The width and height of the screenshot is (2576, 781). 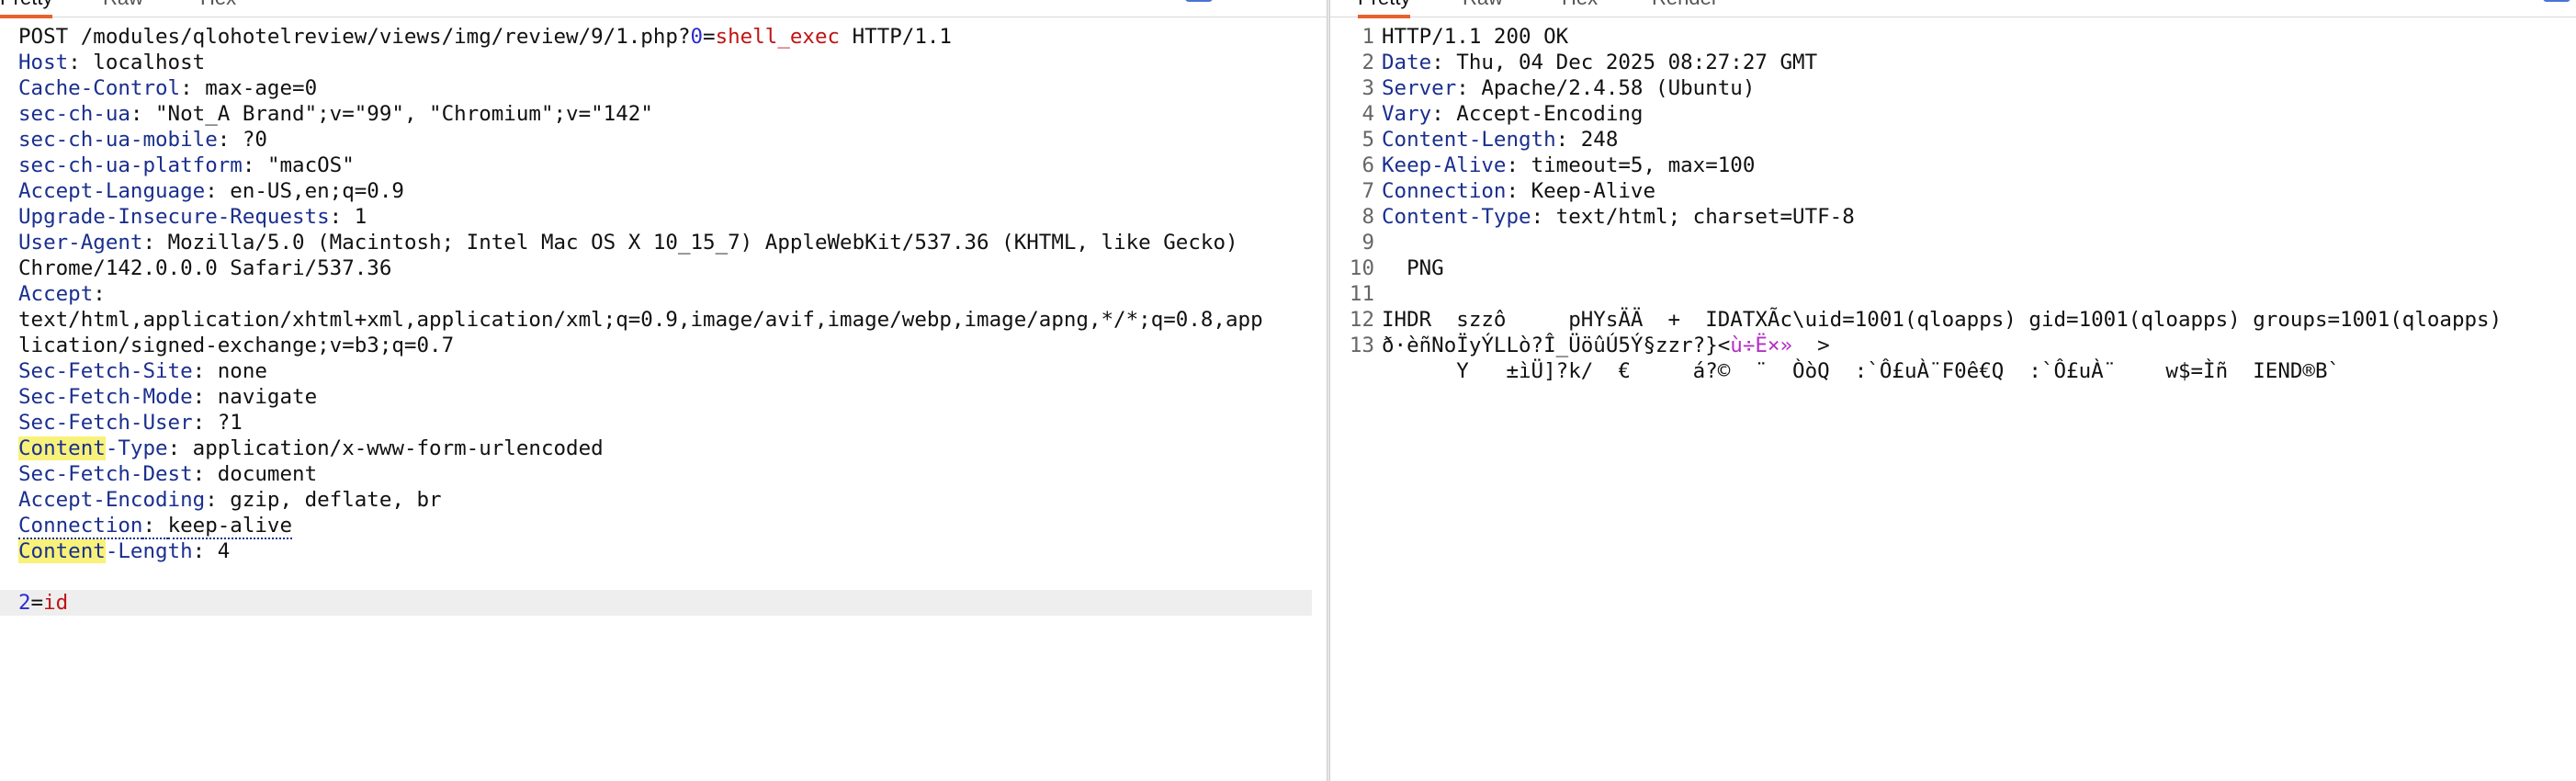 What do you see at coordinates (656, 603) in the screenshot?
I see `request-body: 2=id` at bounding box center [656, 603].